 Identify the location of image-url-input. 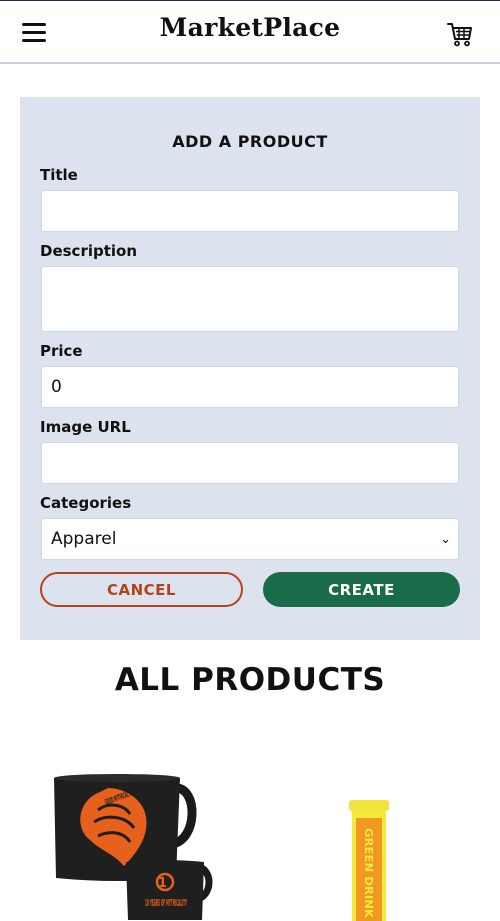
(250, 463).